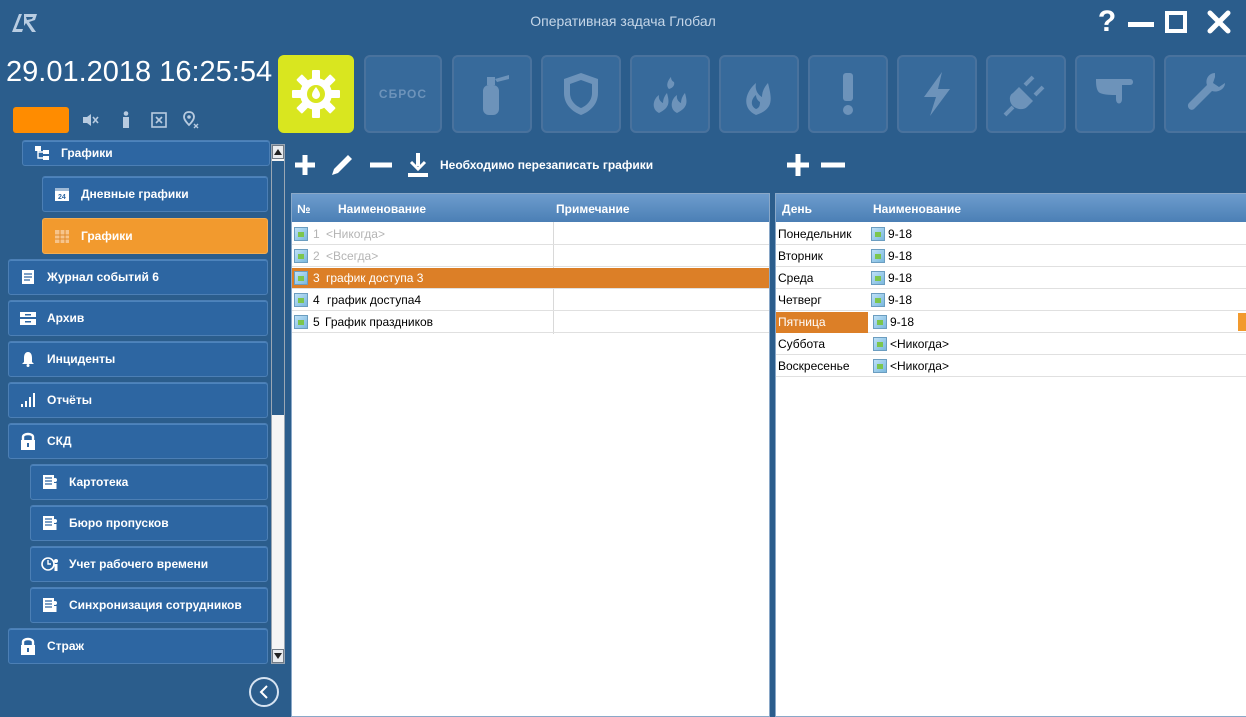 The height and width of the screenshot is (717, 1246). I want to click on row-number: 2, so click(316, 256).